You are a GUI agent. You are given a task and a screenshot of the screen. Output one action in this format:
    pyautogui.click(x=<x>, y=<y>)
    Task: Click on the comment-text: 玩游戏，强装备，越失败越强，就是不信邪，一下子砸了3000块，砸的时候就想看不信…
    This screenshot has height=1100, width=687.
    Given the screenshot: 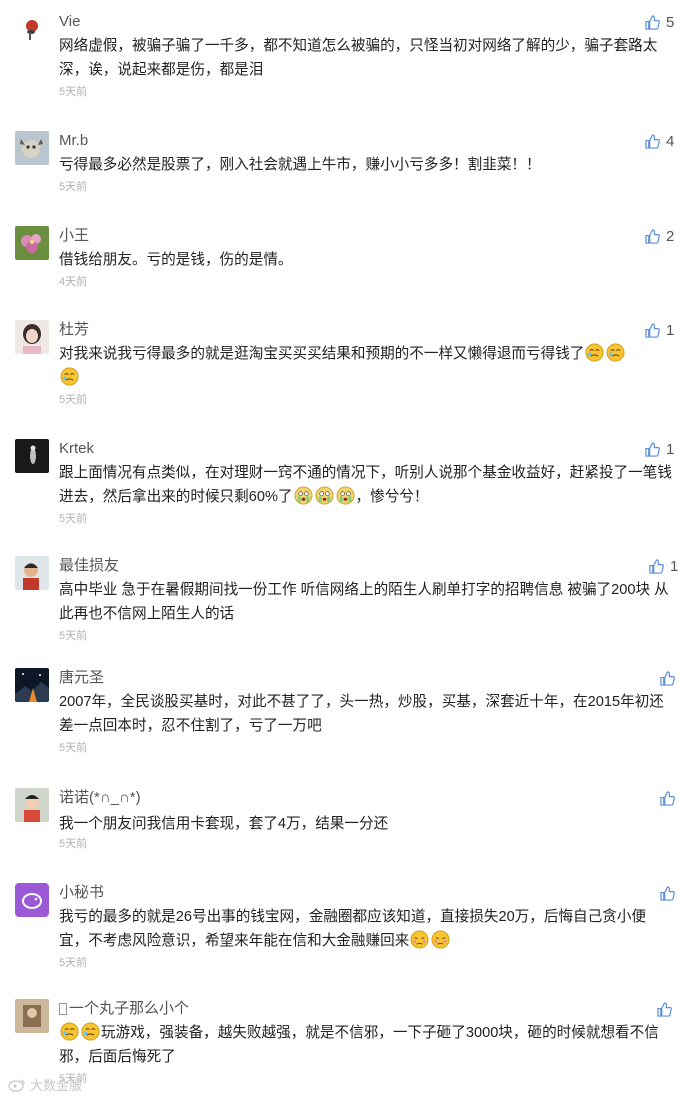 What is the action you would take?
    pyautogui.click(x=359, y=1045)
    